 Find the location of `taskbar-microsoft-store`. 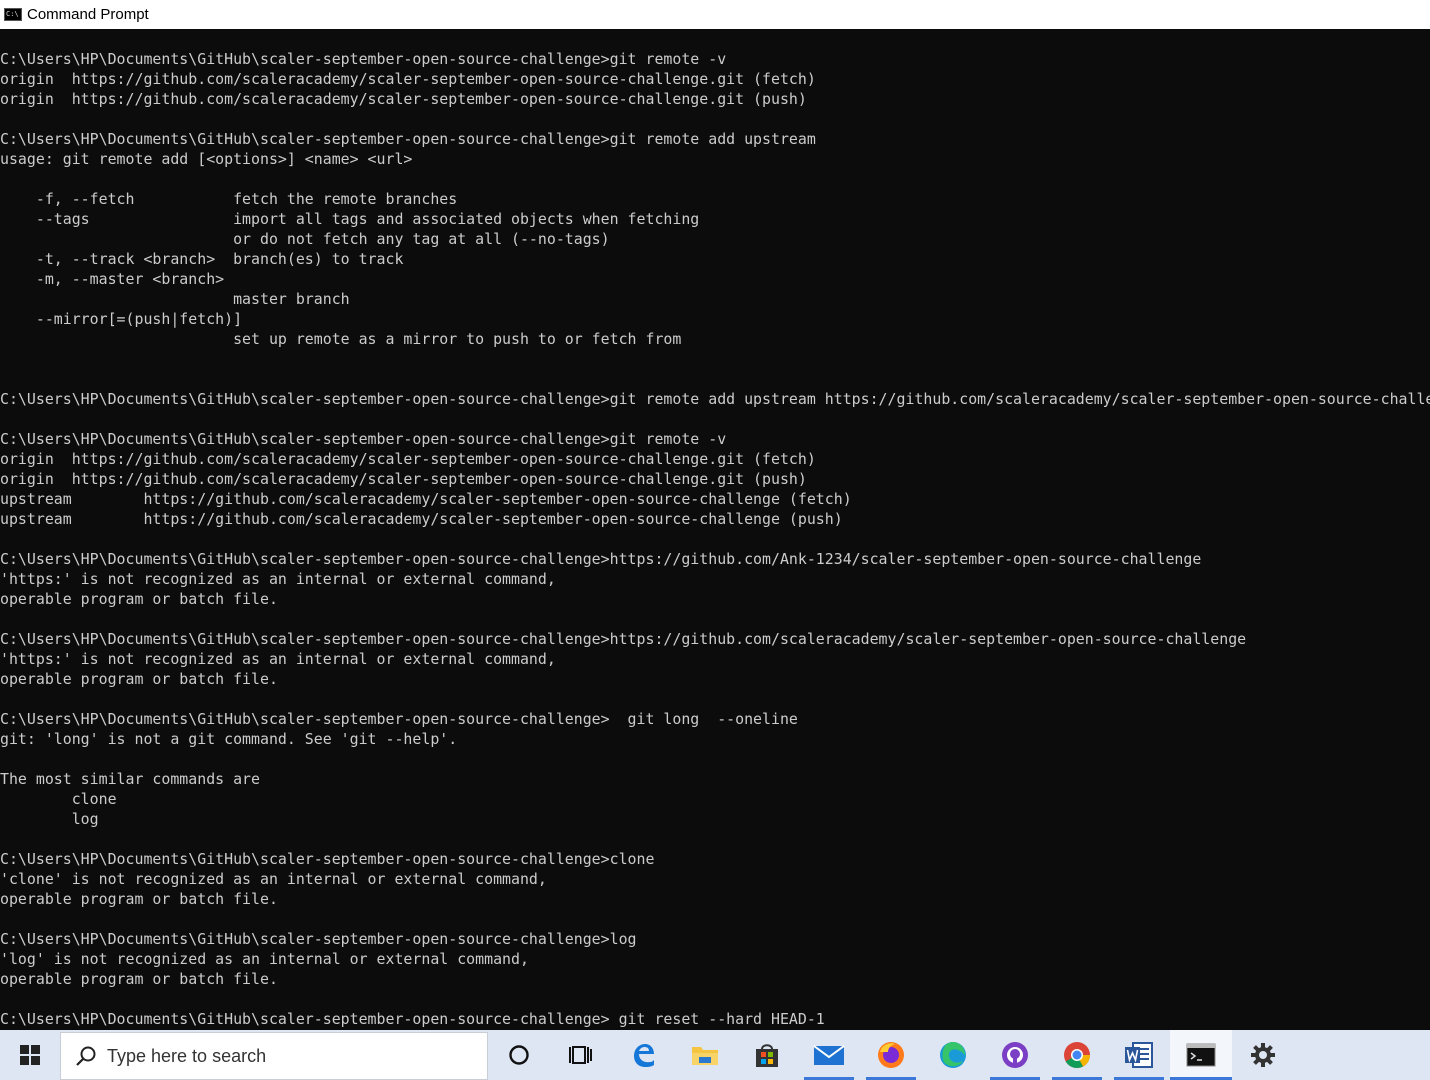

taskbar-microsoft-store is located at coordinates (767, 1055).